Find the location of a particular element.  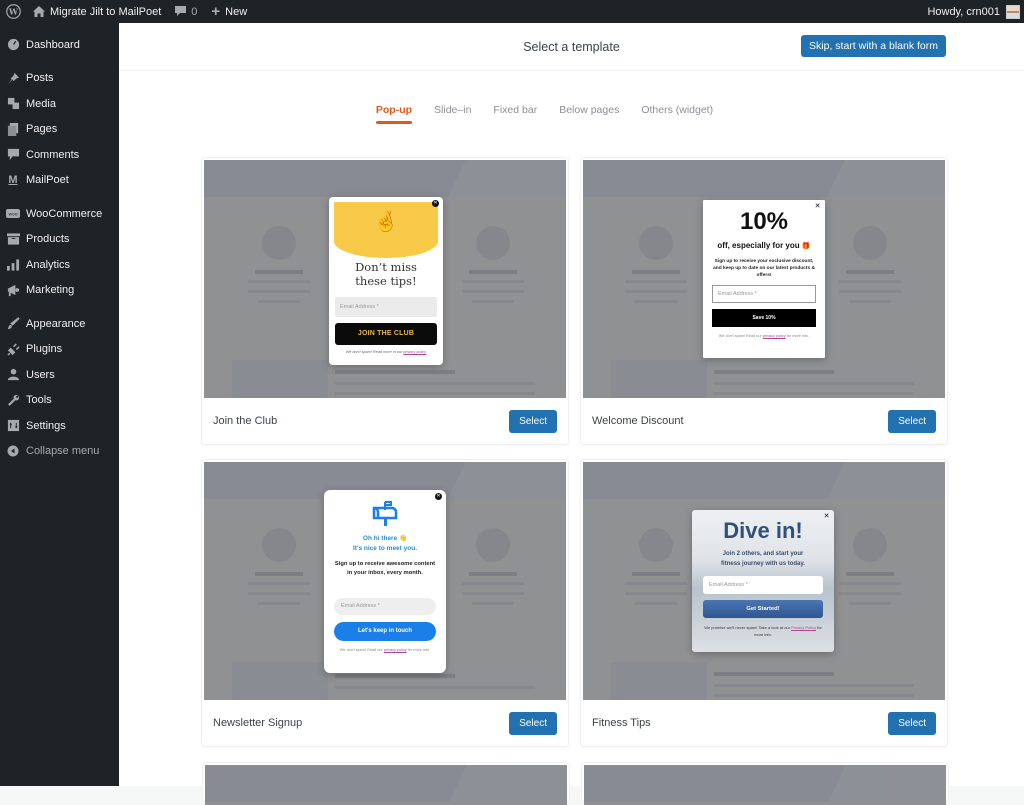

sidebar-item-analytics: Analytics is located at coordinates (59, 265).